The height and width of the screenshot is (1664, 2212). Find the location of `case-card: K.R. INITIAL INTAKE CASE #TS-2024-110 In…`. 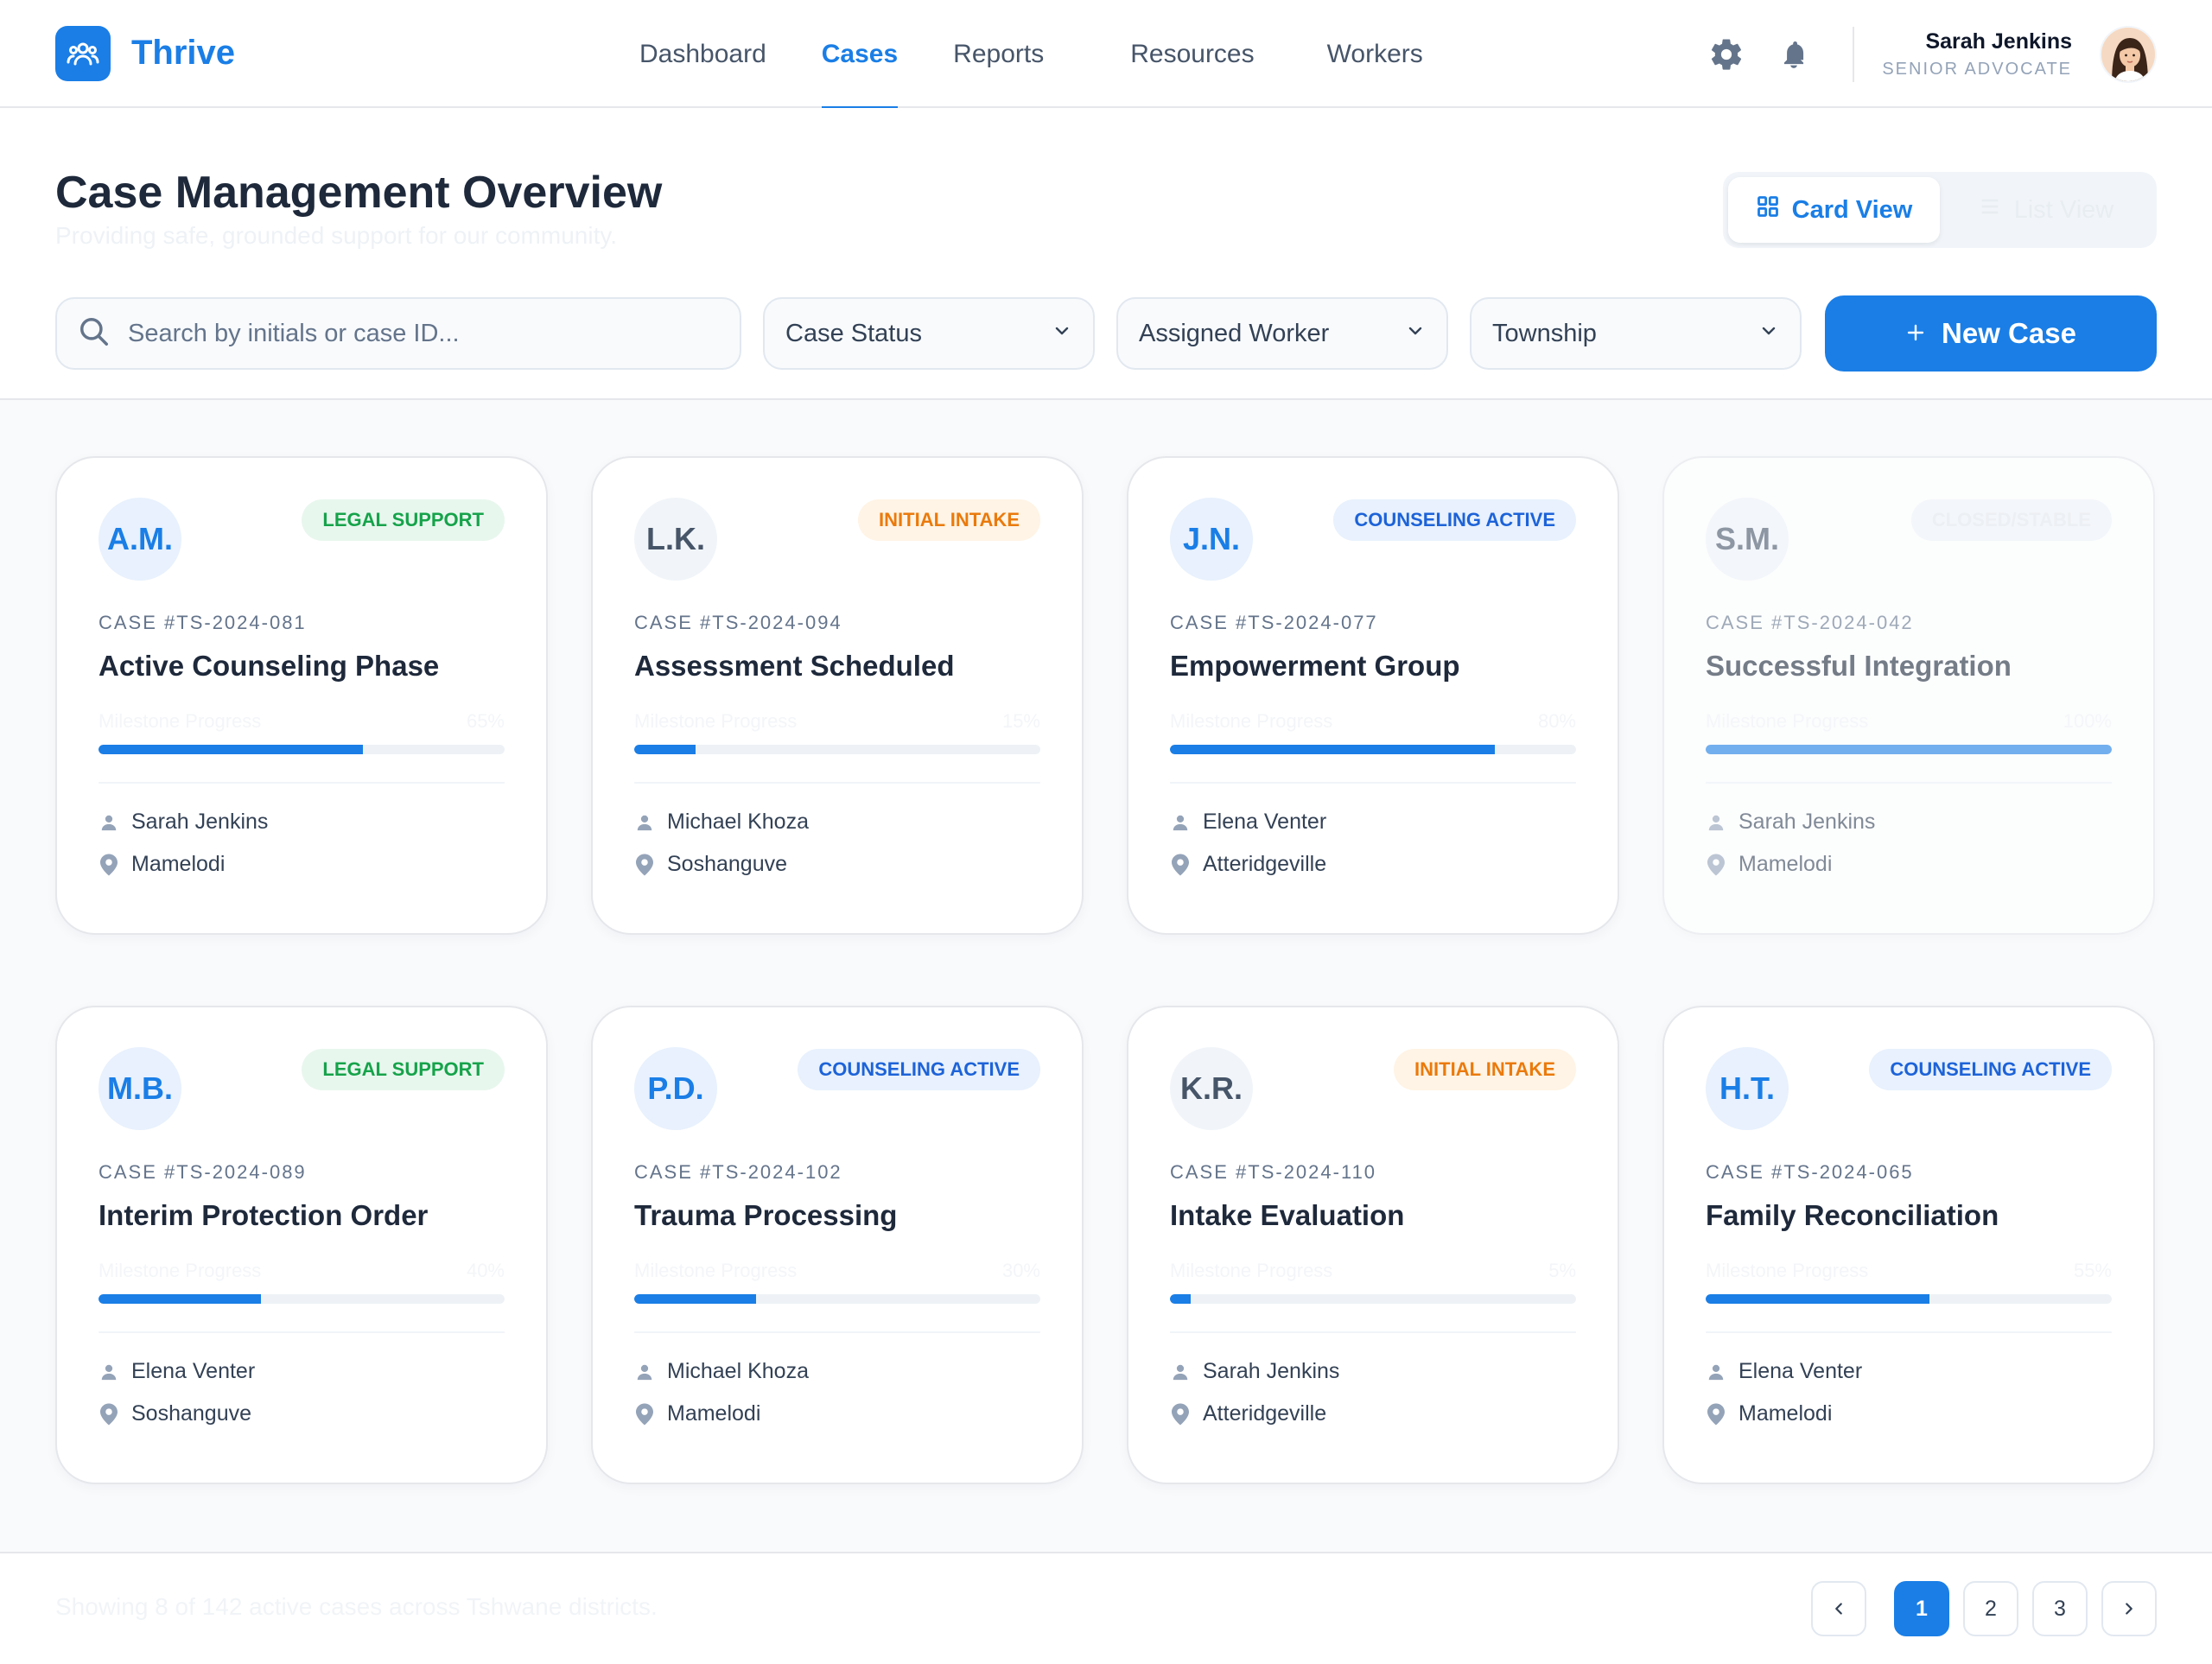

case-card: K.R. INITIAL INTAKE CASE #TS-2024-110 In… is located at coordinates (1373, 1245).